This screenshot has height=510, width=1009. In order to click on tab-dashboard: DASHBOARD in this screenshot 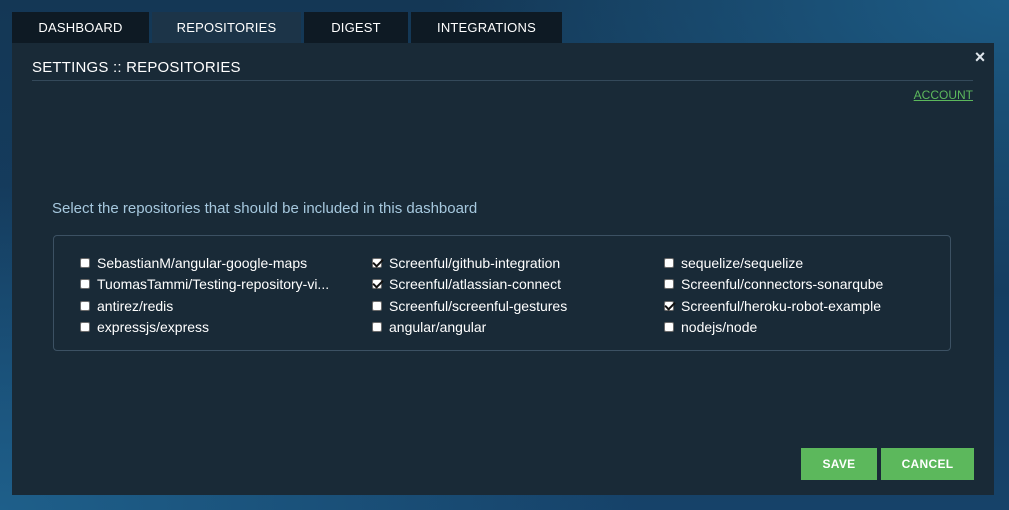, I will do `click(80, 27)`.